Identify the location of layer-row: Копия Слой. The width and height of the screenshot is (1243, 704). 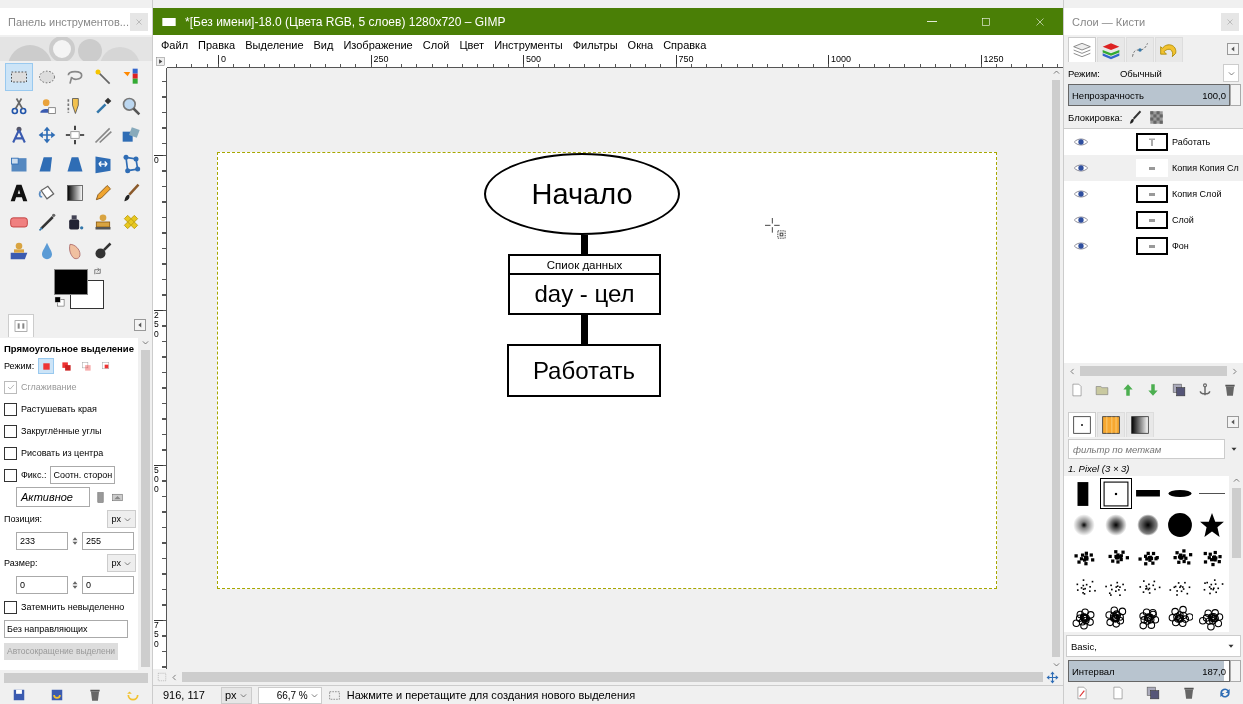
(1153, 194).